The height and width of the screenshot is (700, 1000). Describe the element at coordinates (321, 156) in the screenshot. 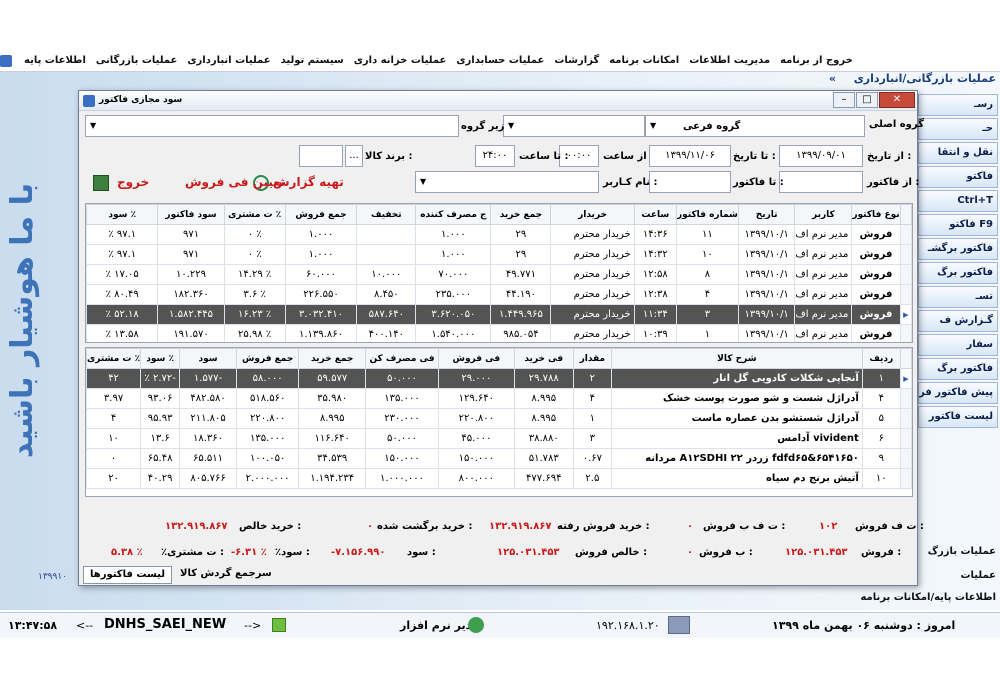

I see `brand-input` at that location.